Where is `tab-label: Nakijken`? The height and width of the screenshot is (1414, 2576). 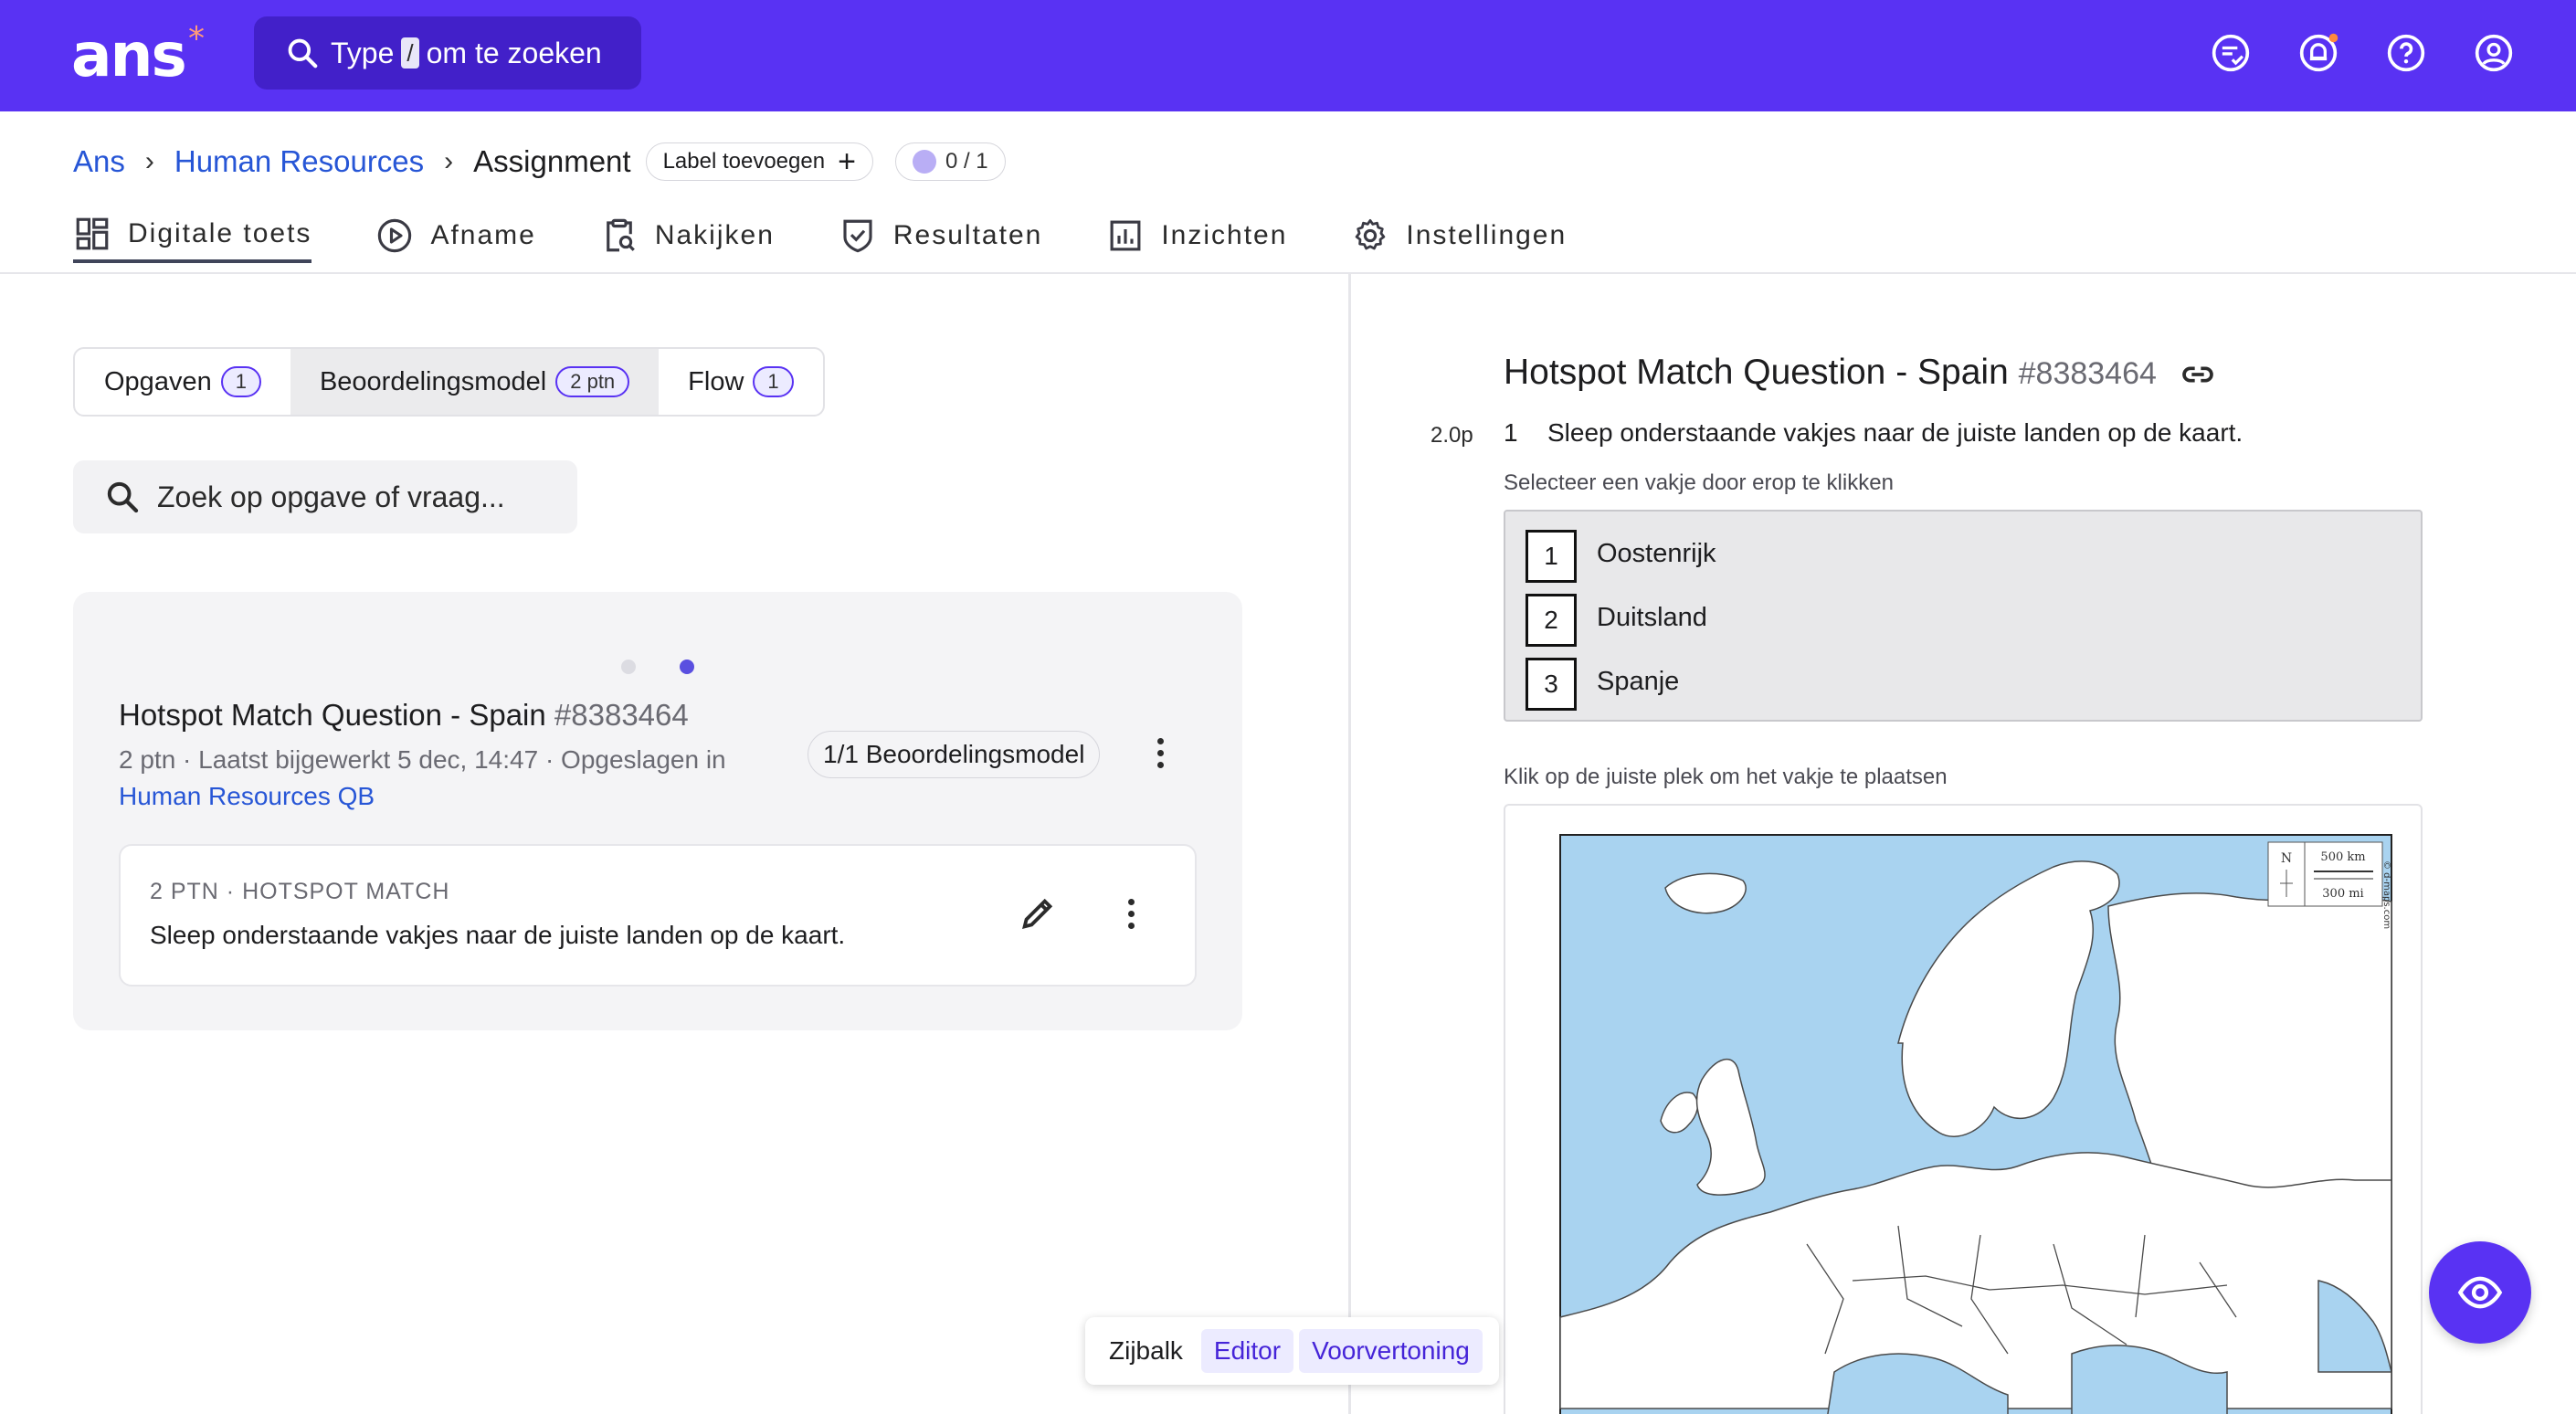 tab-label: Nakijken is located at coordinates (714, 235).